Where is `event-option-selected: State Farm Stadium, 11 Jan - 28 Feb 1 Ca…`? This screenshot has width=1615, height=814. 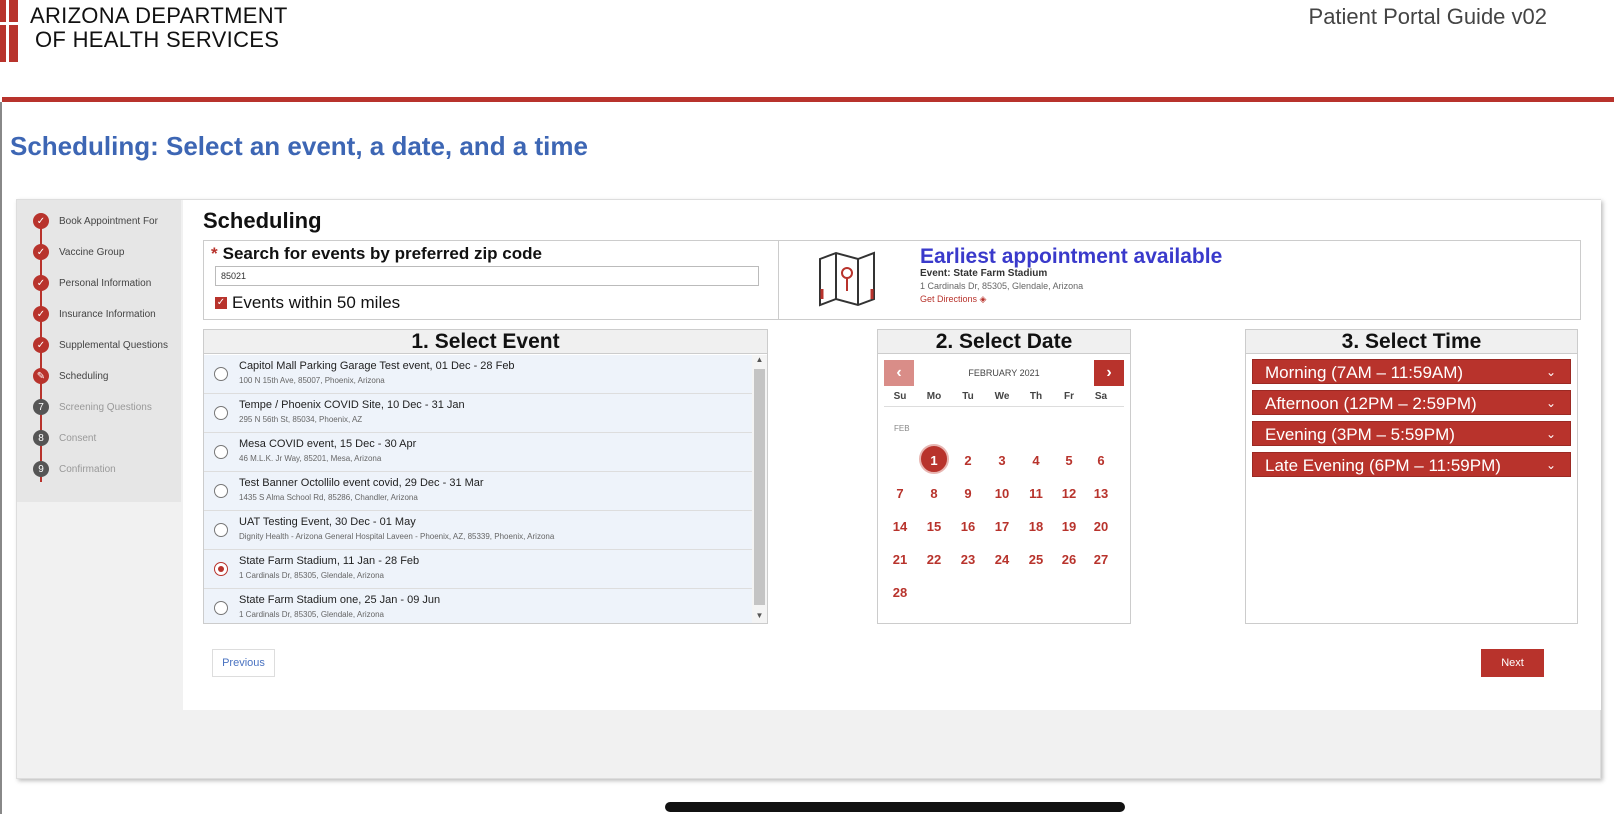 event-option-selected: State Farm Stadium, 11 Jan - 28 Feb 1 Ca… is located at coordinates (478, 569).